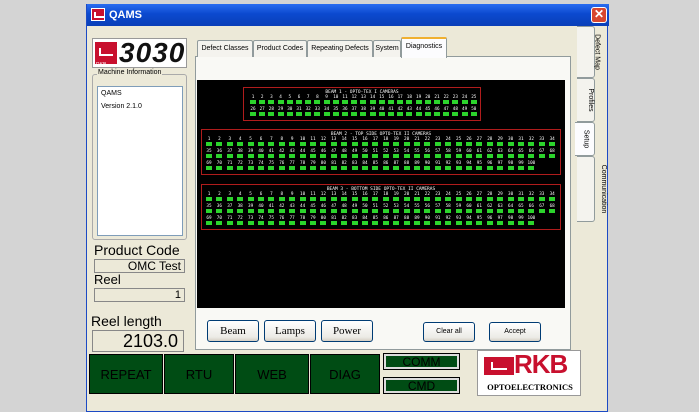 This screenshot has height=412, width=699. Describe the element at coordinates (489, 211) in the screenshot. I see `camera-62-indicator` at that location.